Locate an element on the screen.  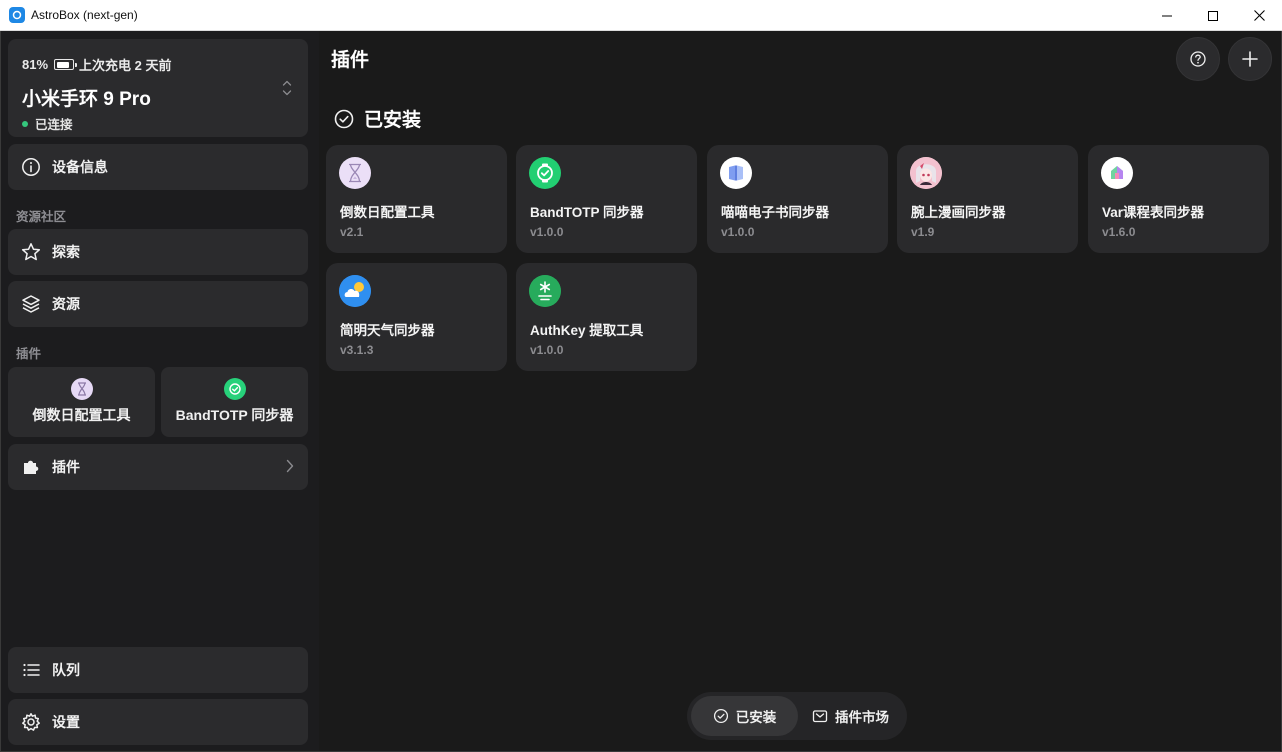
tab-label: 已安装 is located at coordinates (756, 717).